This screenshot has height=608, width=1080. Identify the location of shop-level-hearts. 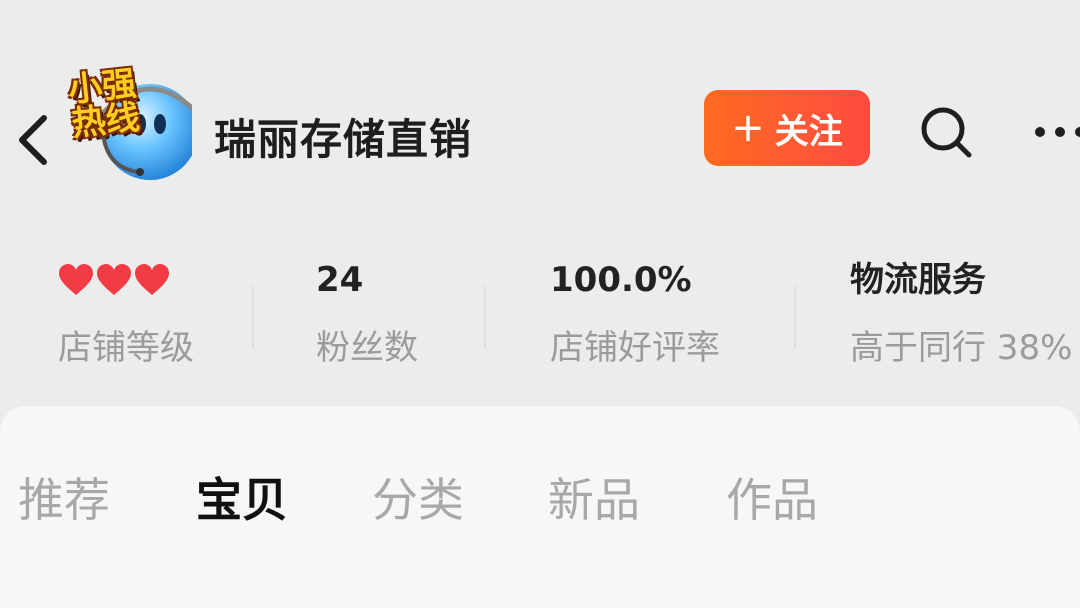
(126, 280).